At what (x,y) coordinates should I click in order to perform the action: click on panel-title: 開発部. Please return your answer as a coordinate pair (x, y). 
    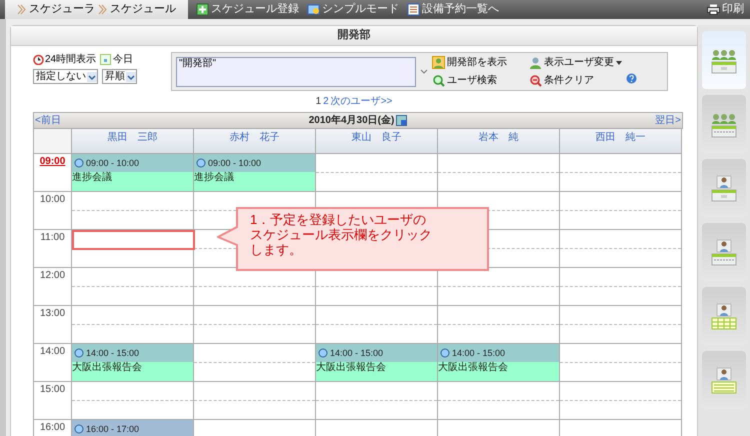
    Looking at the image, I should click on (354, 36).